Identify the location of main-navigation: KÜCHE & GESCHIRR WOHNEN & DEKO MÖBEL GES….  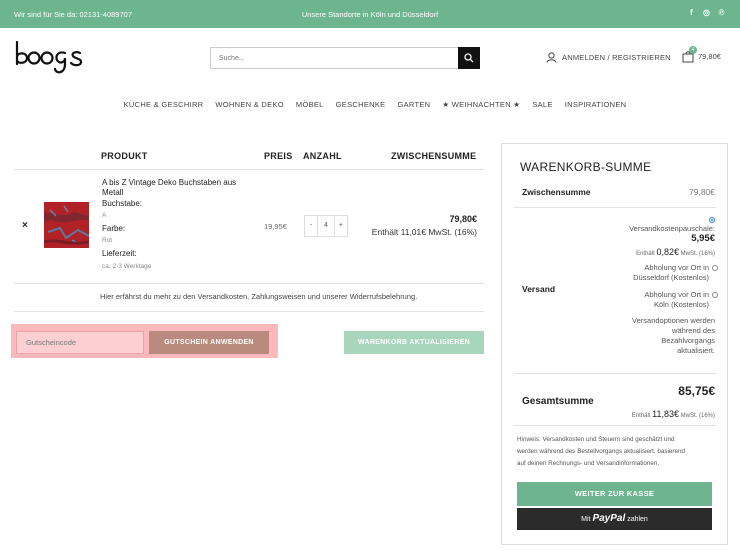
(370, 104).